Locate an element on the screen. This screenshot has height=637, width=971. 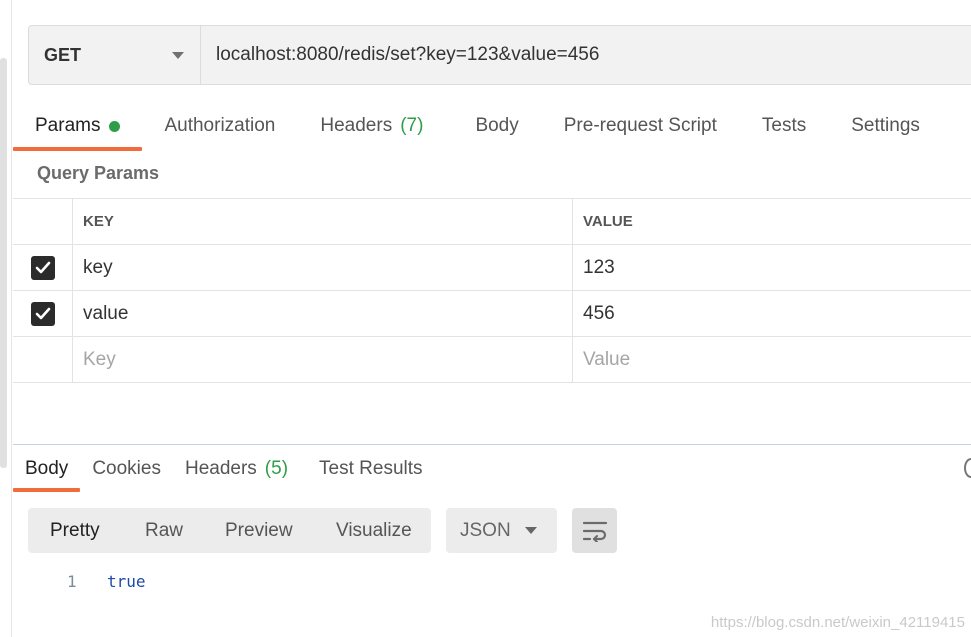
table-row-new: Key Value is located at coordinates (492, 360).